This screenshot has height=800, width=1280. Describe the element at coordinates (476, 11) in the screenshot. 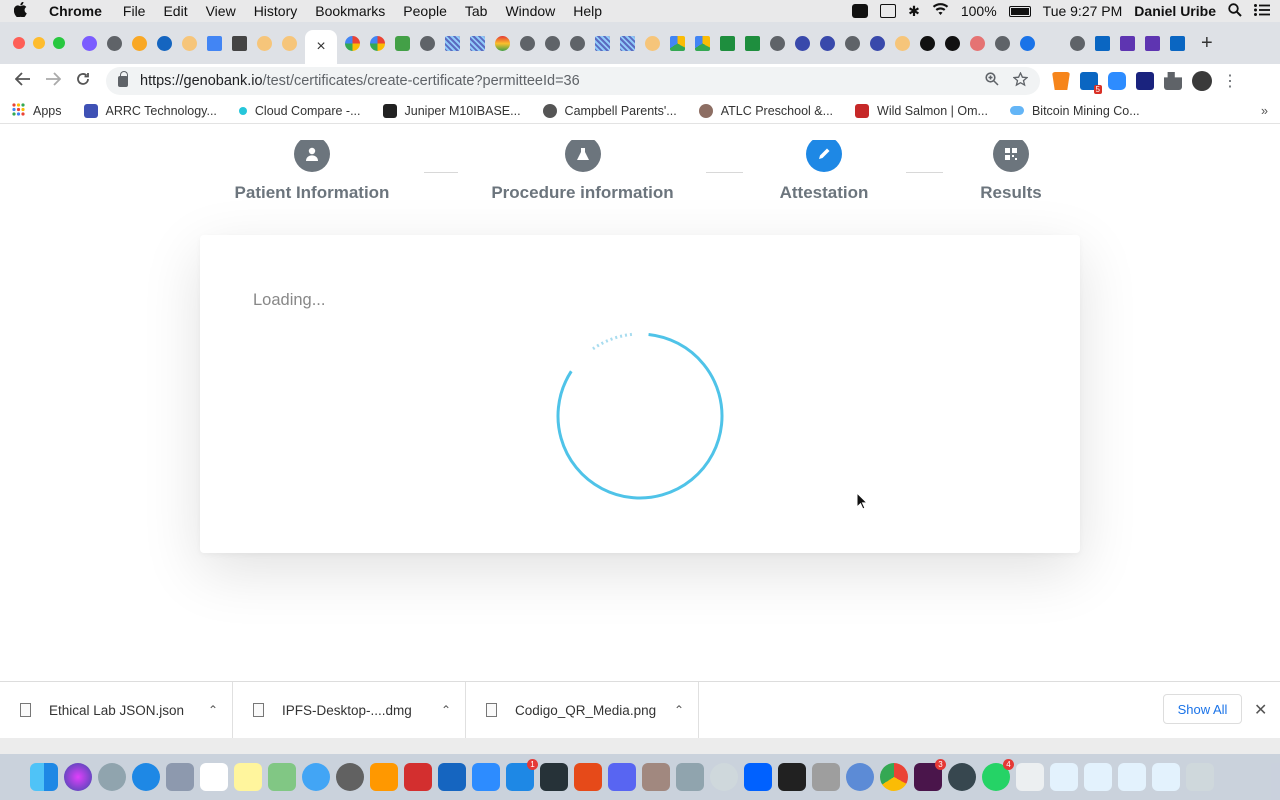

I see `menu-tab: Tab` at that location.